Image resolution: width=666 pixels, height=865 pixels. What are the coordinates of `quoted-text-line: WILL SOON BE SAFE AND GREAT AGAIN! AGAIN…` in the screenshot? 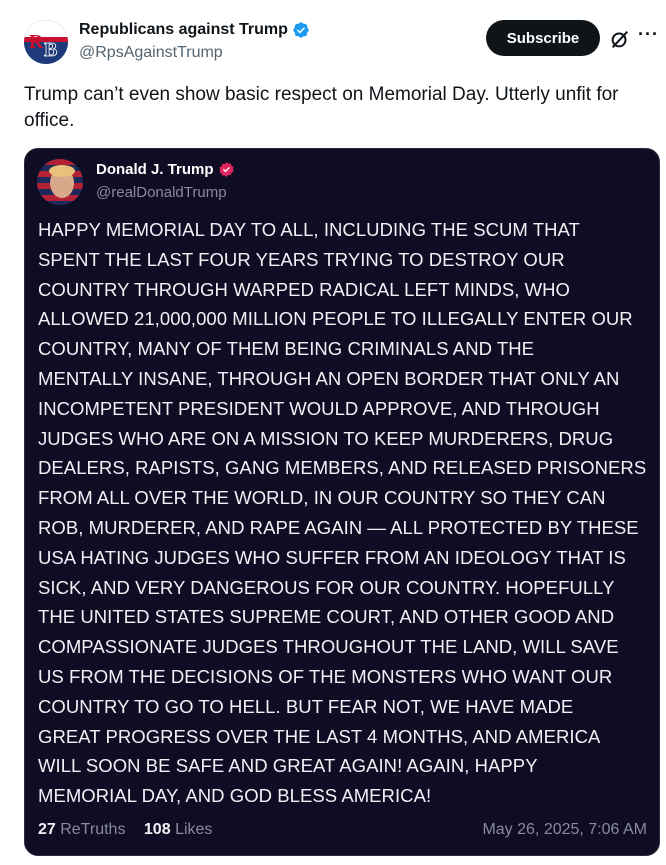 It's located at (288, 766).